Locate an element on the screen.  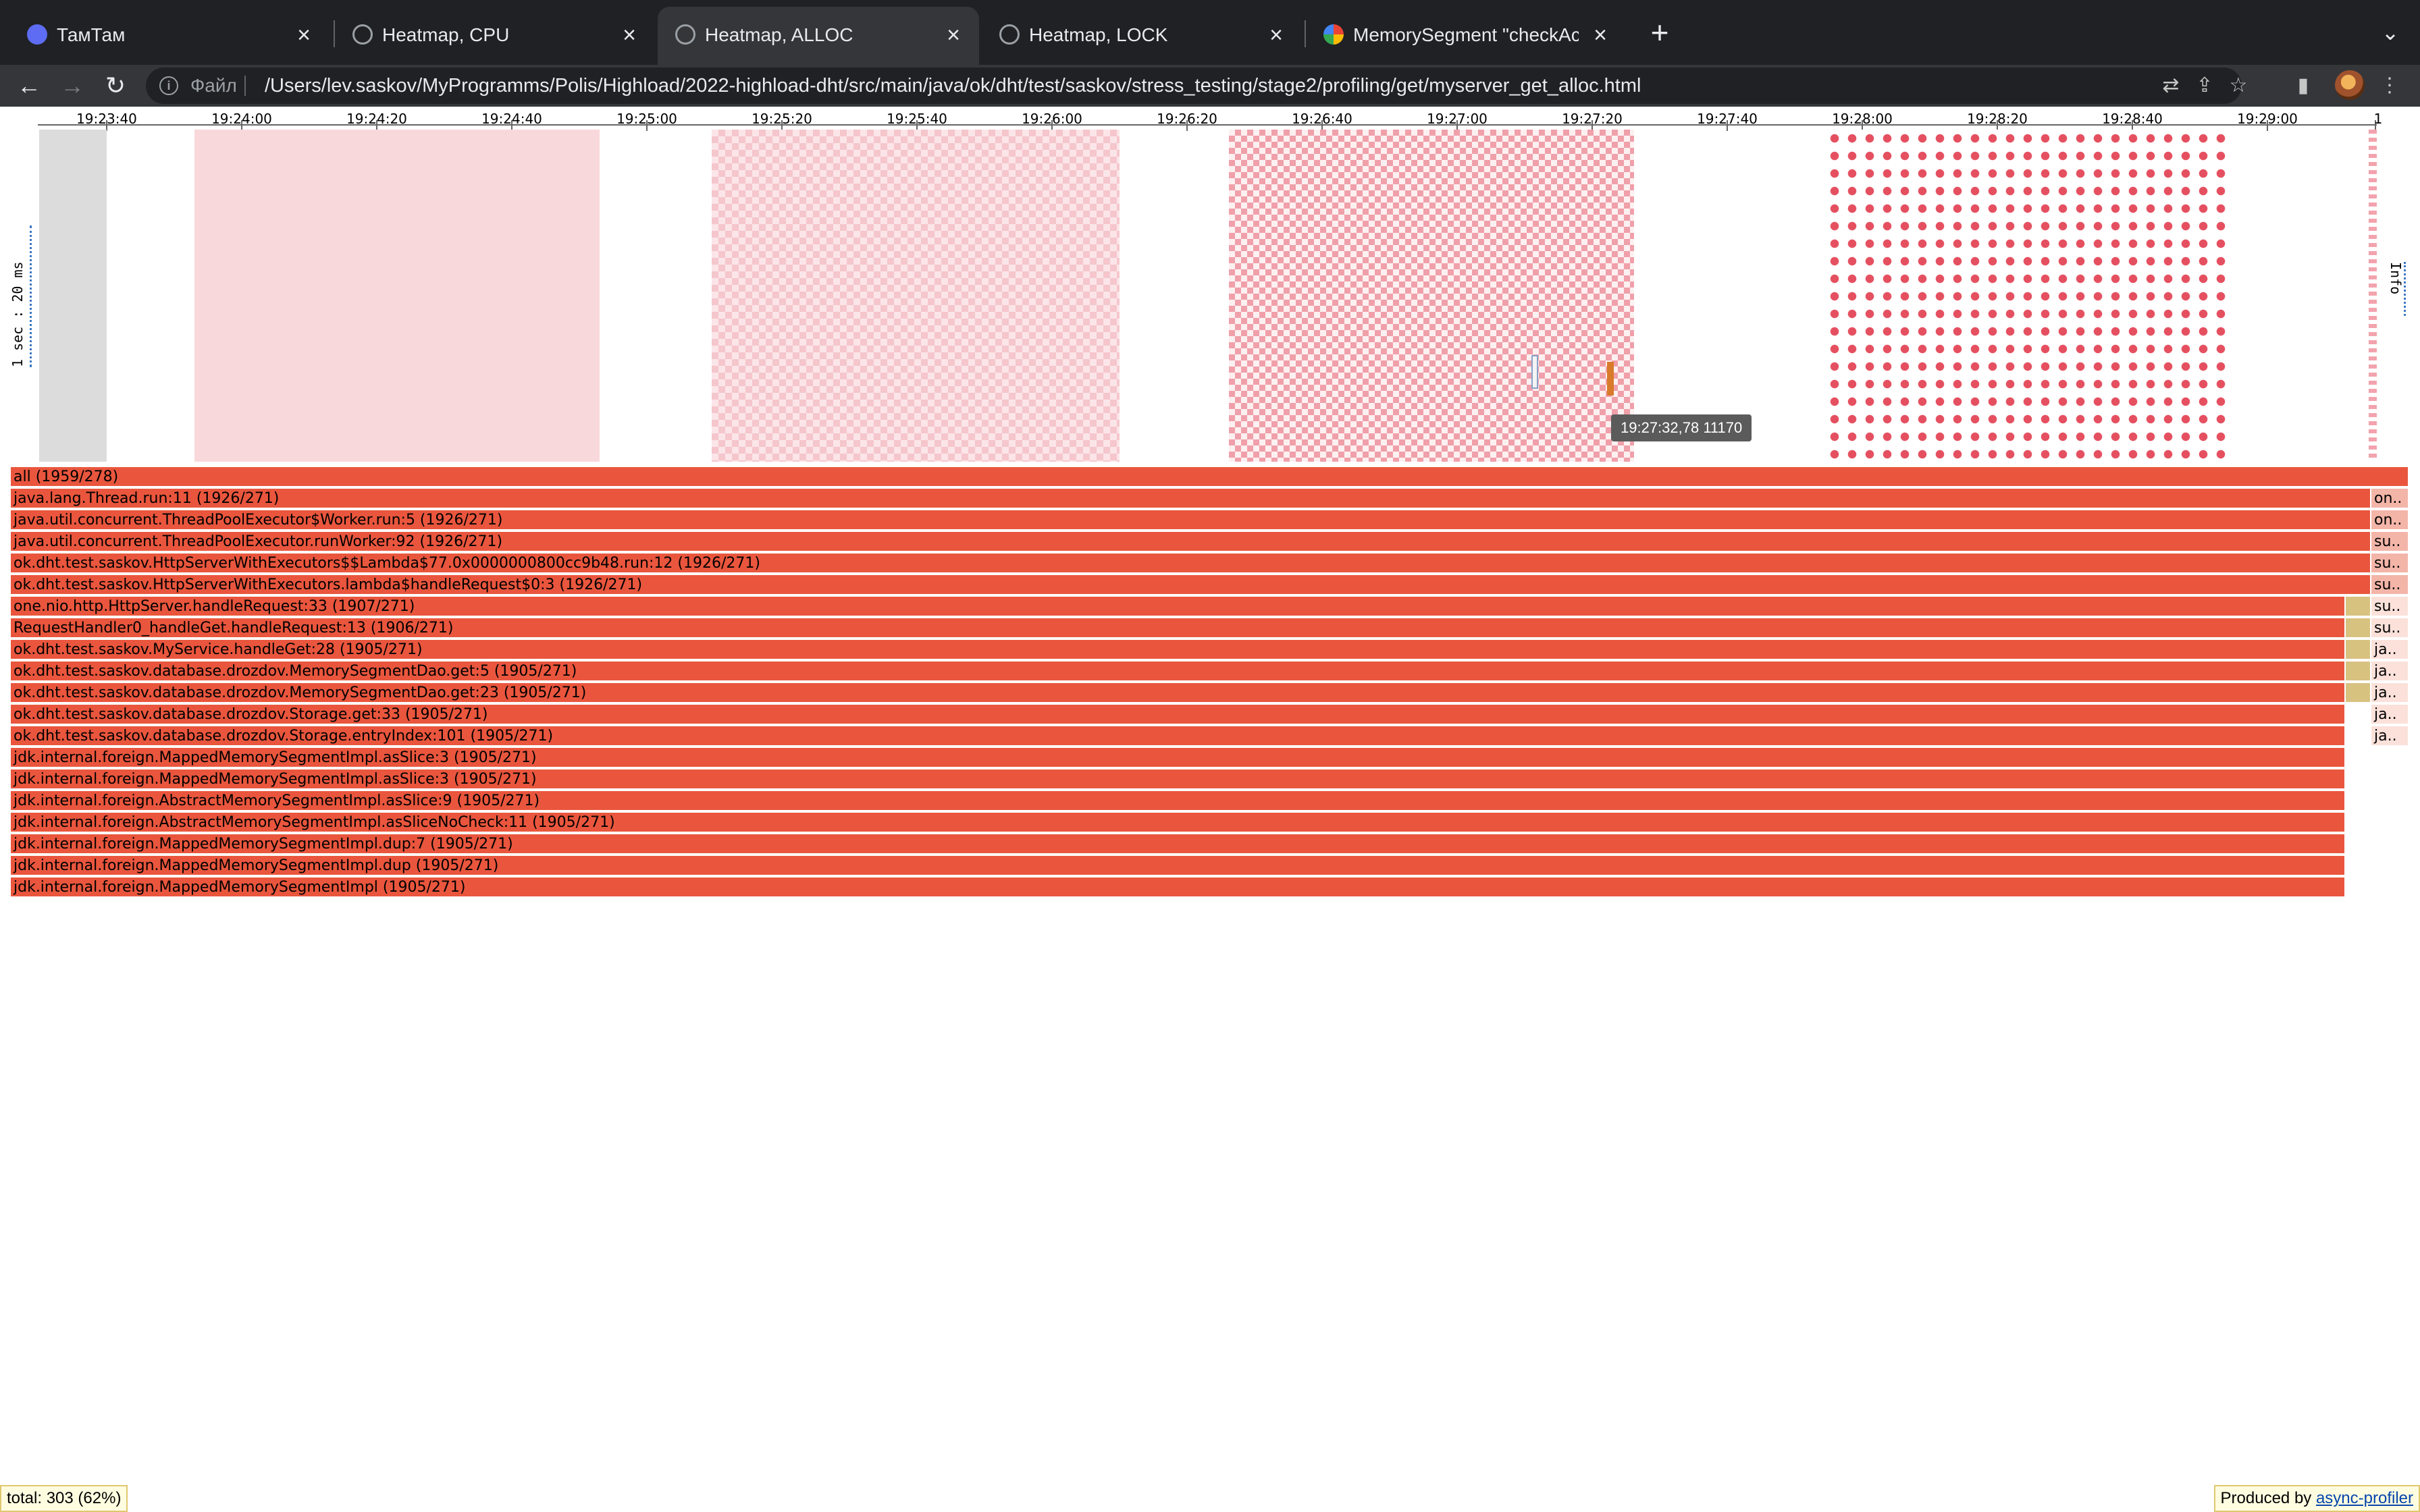
time-tick-label: 19:26:00 is located at coordinates (1052, 119).